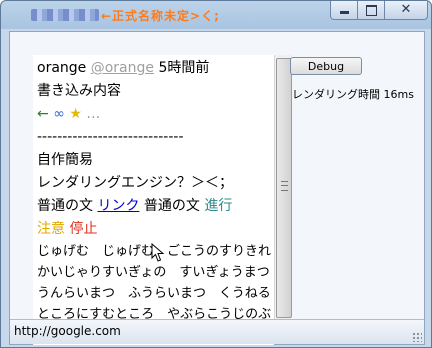 Image resolution: width=432 pixels, height=348 pixels. I want to click on user-handle-link: @orange, so click(122, 68).